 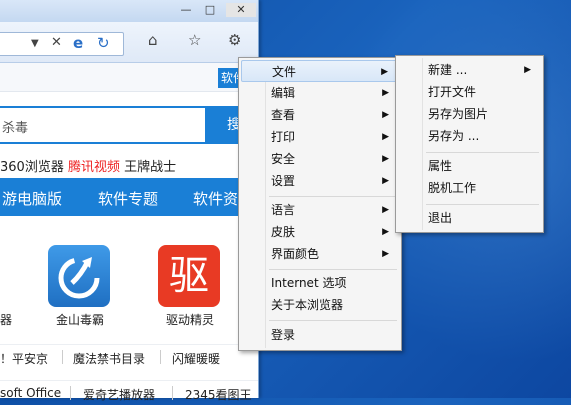 I want to click on menu-item-file: 文件 ▶, so click(x=320, y=71).